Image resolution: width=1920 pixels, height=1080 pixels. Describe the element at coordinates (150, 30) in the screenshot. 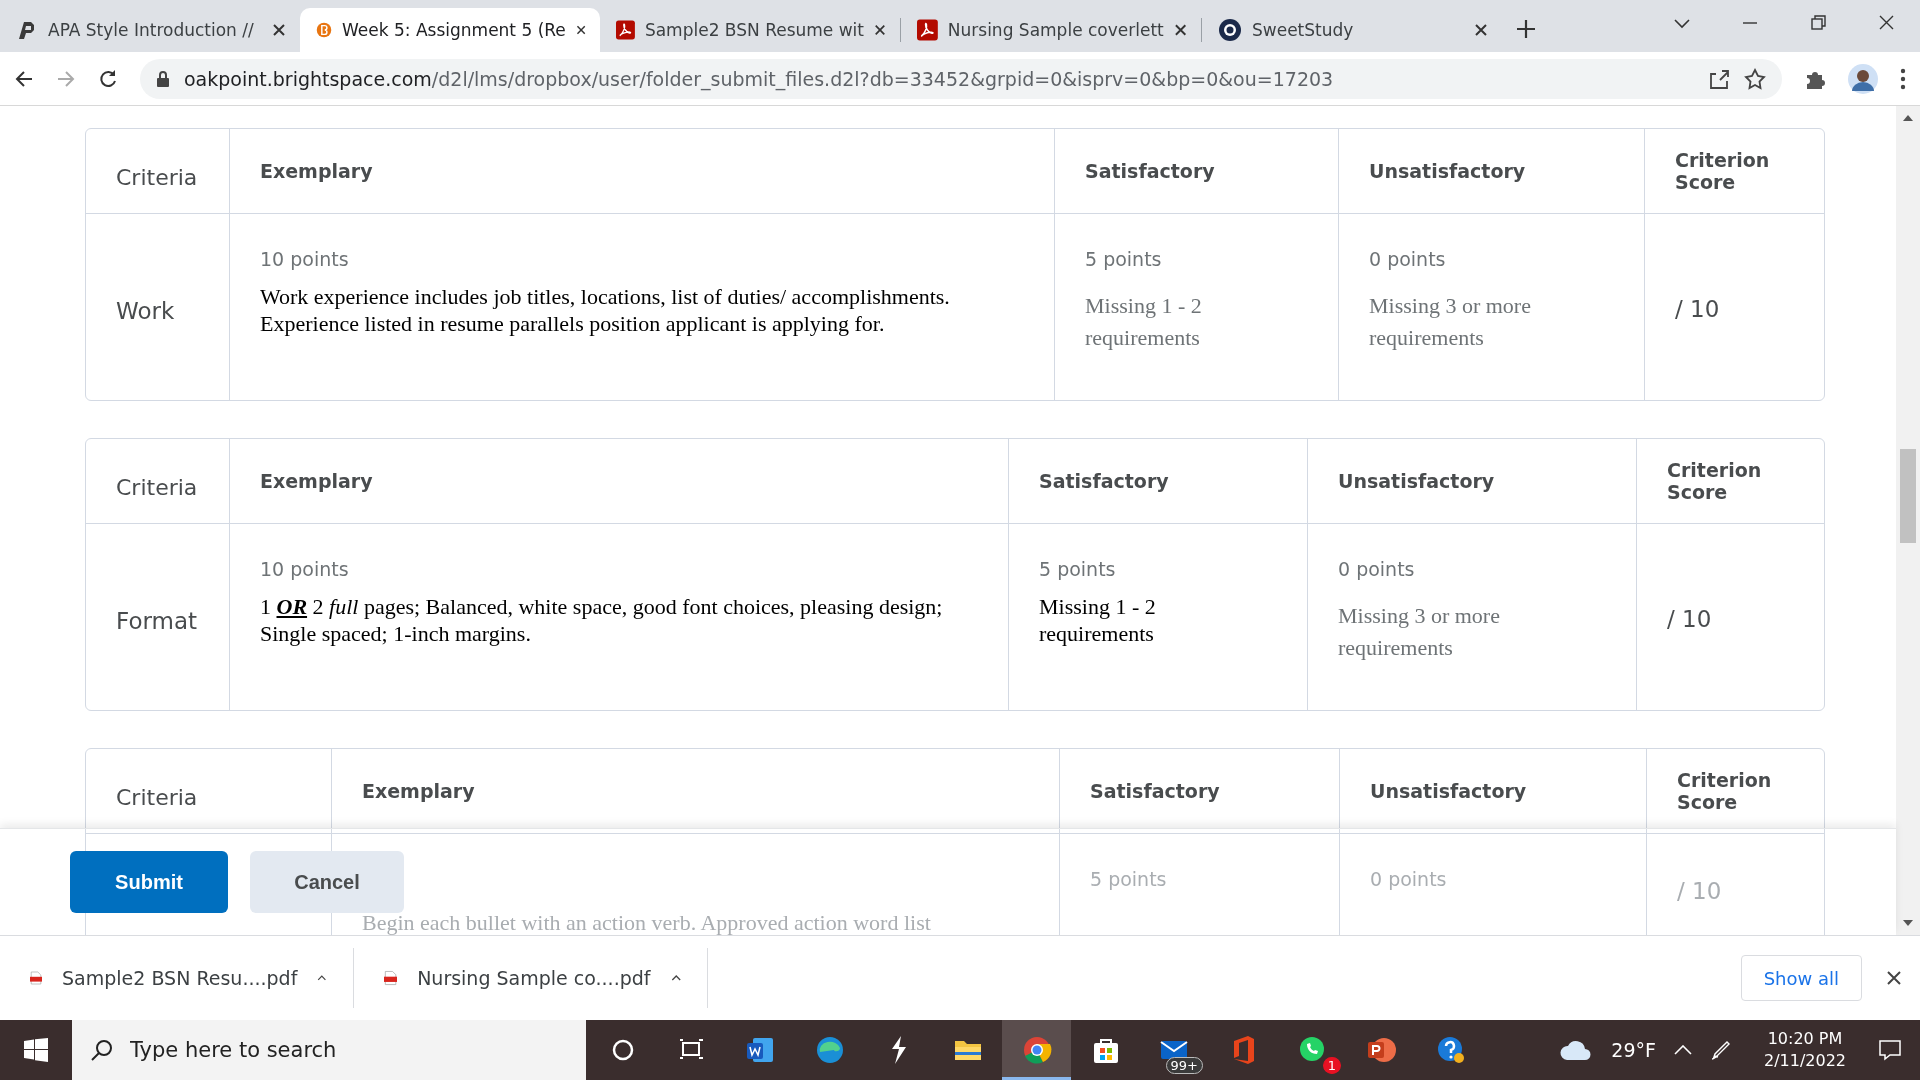

I see `browser-tab: APA Style Introduction //` at that location.